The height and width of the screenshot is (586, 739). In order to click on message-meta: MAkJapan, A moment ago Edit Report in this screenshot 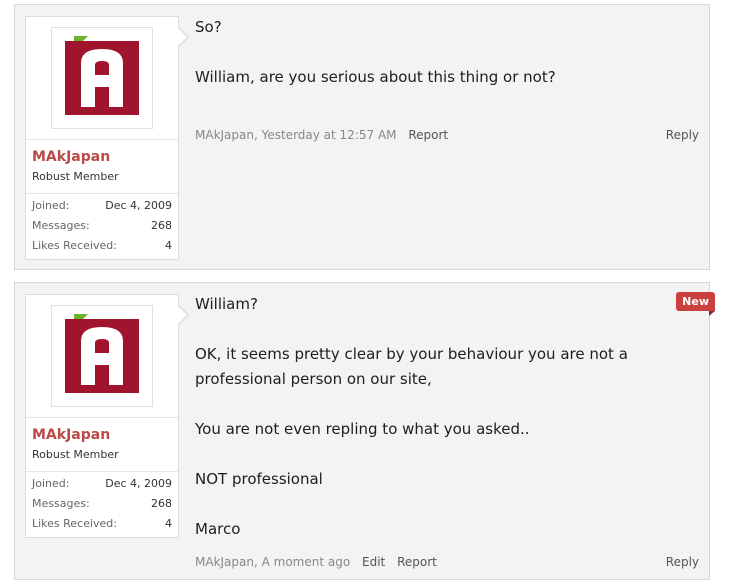, I will do `click(320, 562)`.